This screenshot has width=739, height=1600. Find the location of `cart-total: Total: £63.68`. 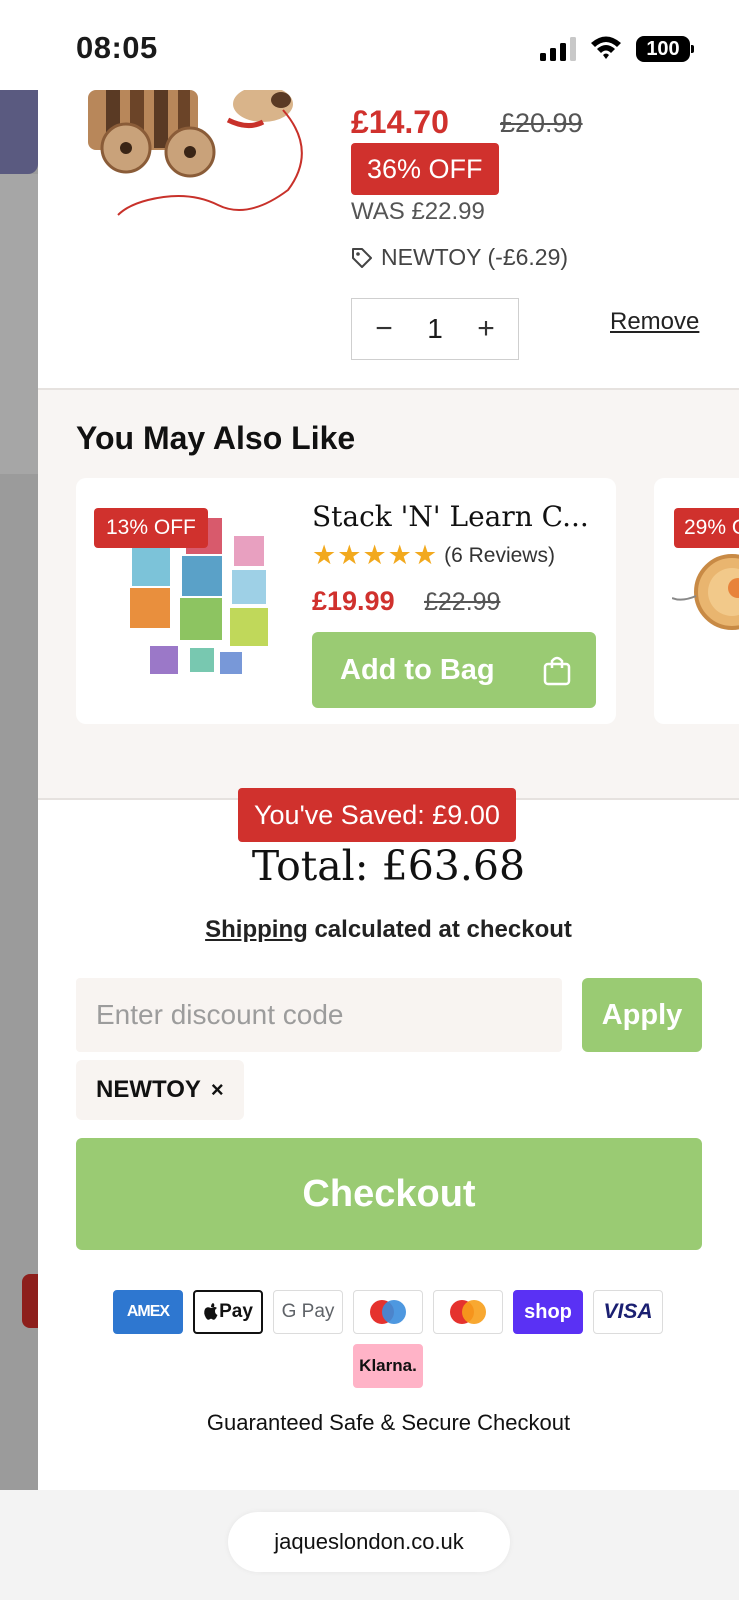

cart-total: Total: £63.68 is located at coordinates (388, 866).